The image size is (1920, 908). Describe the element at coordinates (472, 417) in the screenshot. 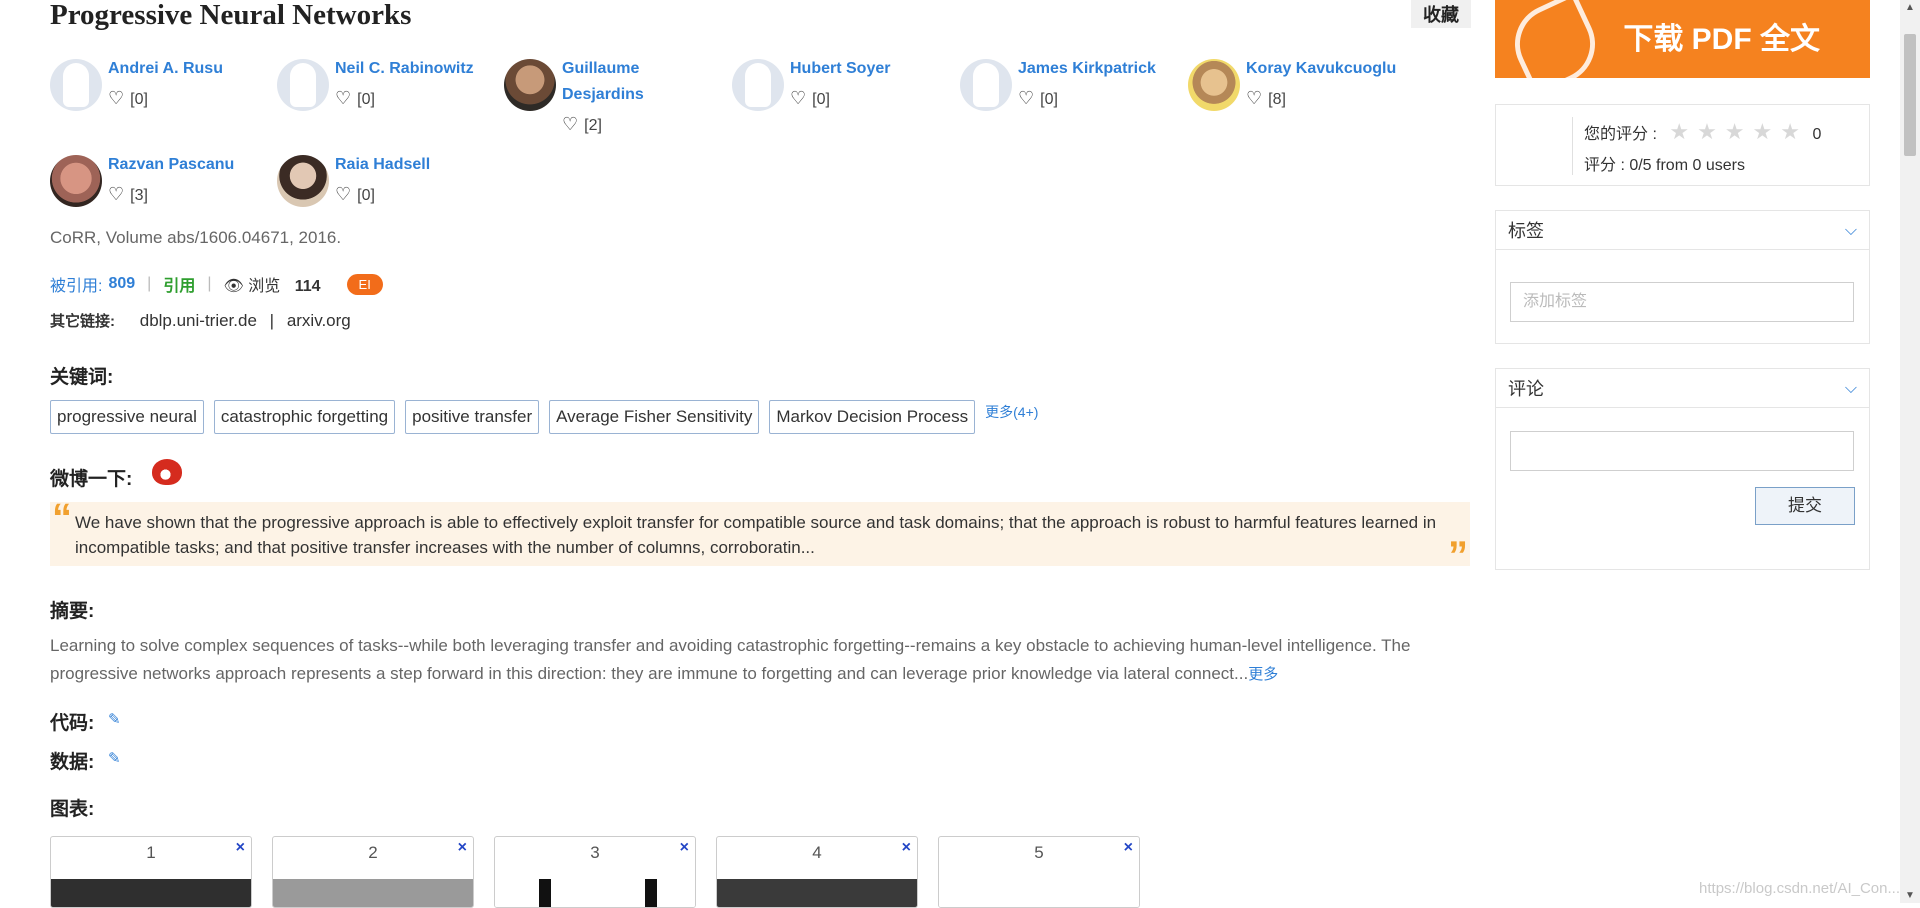

I see `keyword-tag: positive transfer` at that location.